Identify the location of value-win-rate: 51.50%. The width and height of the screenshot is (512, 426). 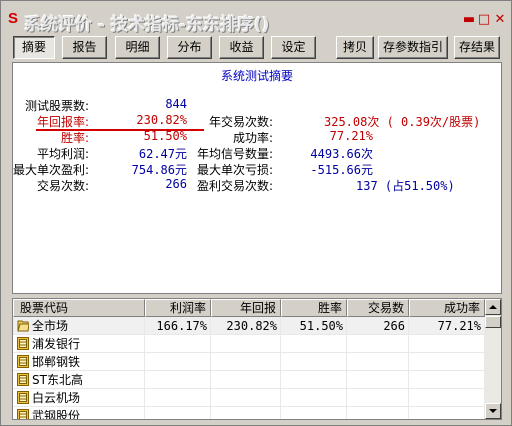
(165, 136).